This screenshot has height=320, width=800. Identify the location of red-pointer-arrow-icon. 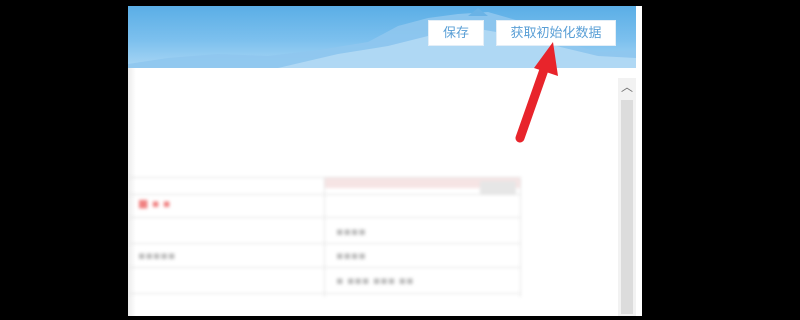
(536, 92).